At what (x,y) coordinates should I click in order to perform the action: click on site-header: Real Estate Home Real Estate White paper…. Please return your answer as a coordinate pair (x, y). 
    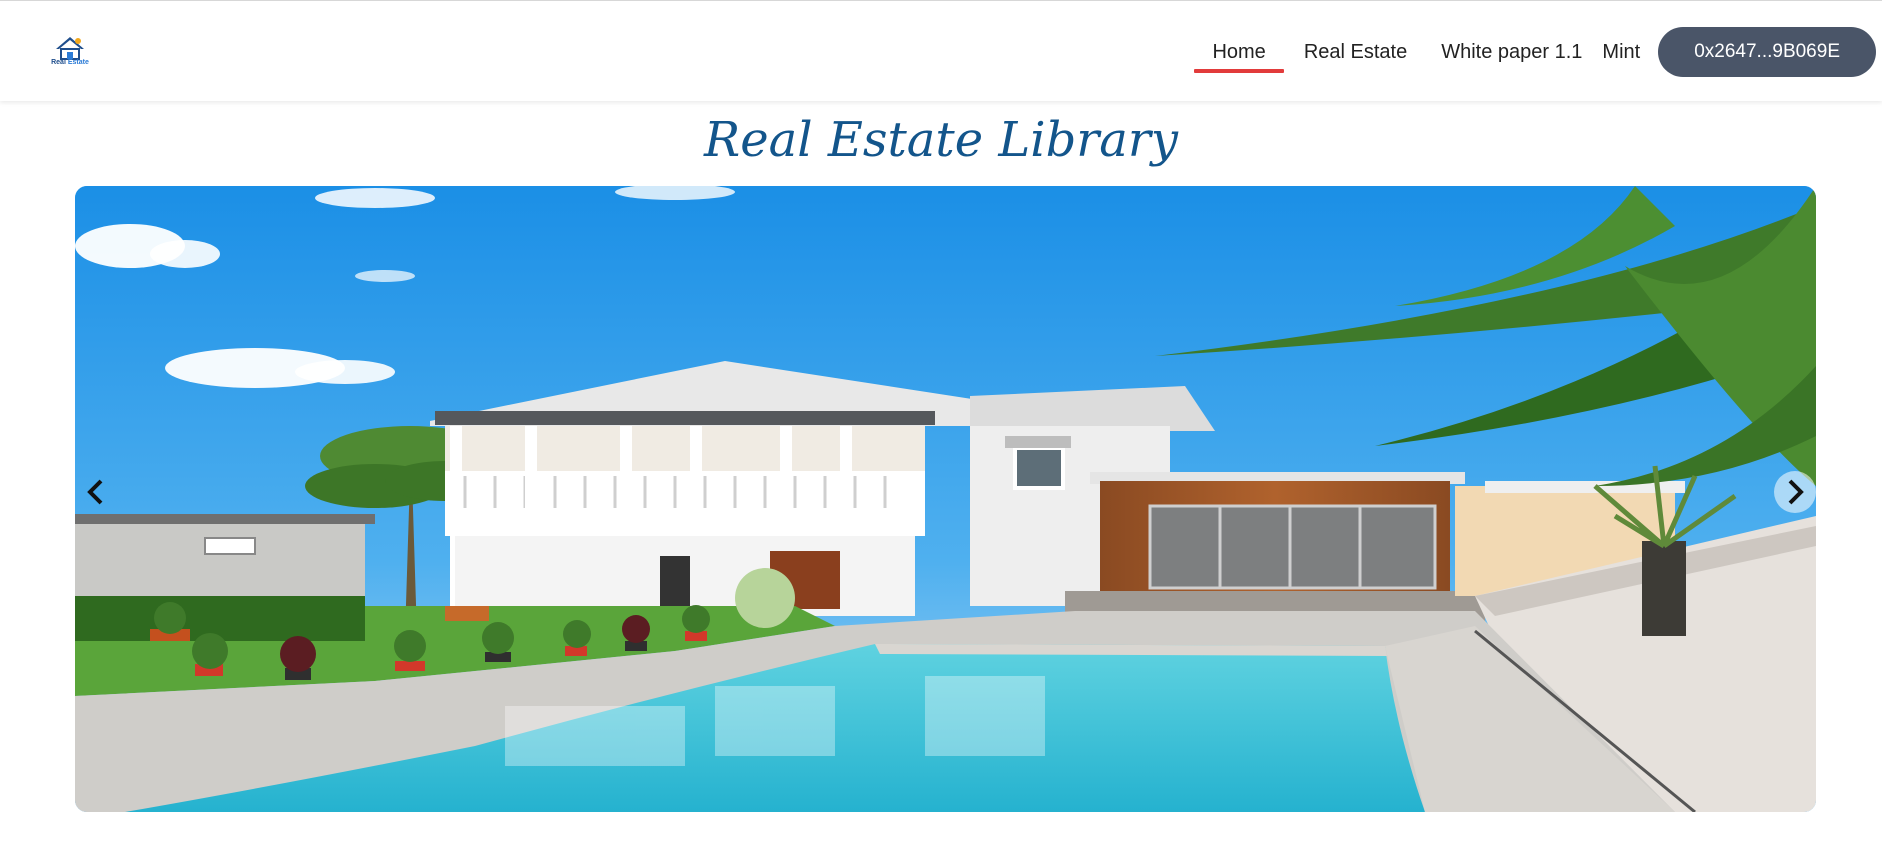
    Looking at the image, I should click on (941, 50).